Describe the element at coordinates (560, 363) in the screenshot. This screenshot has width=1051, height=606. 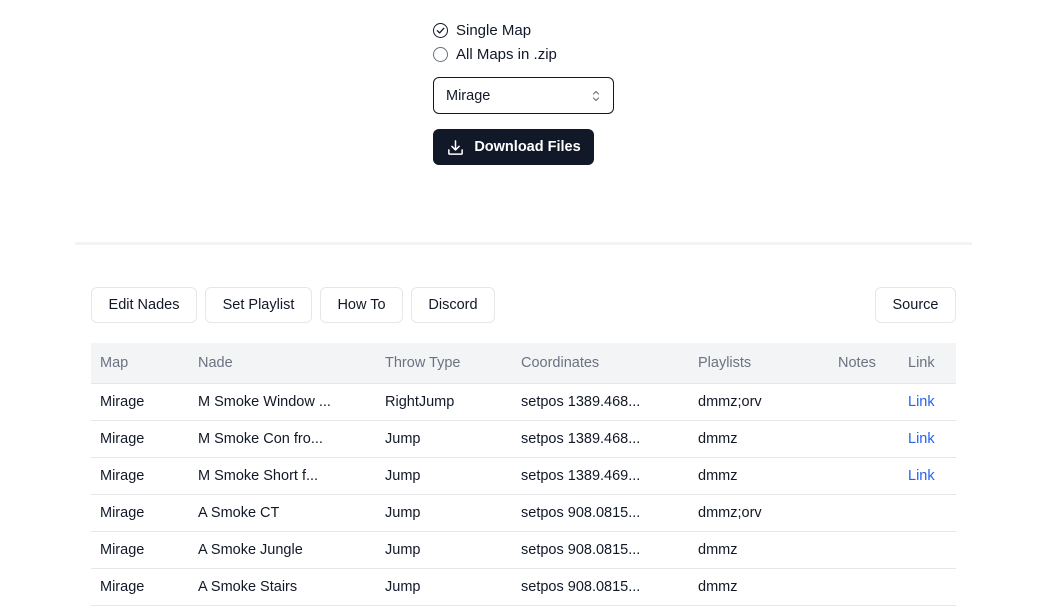
I see `column-header-coordinates: Coordinates` at that location.